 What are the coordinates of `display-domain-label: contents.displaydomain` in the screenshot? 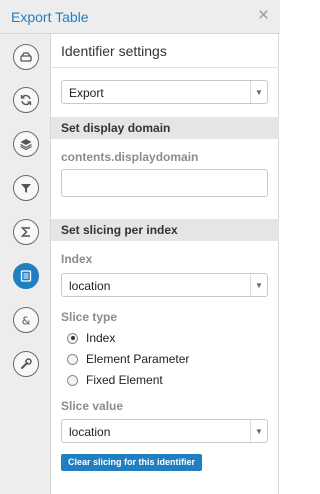 It's located at (130, 157).